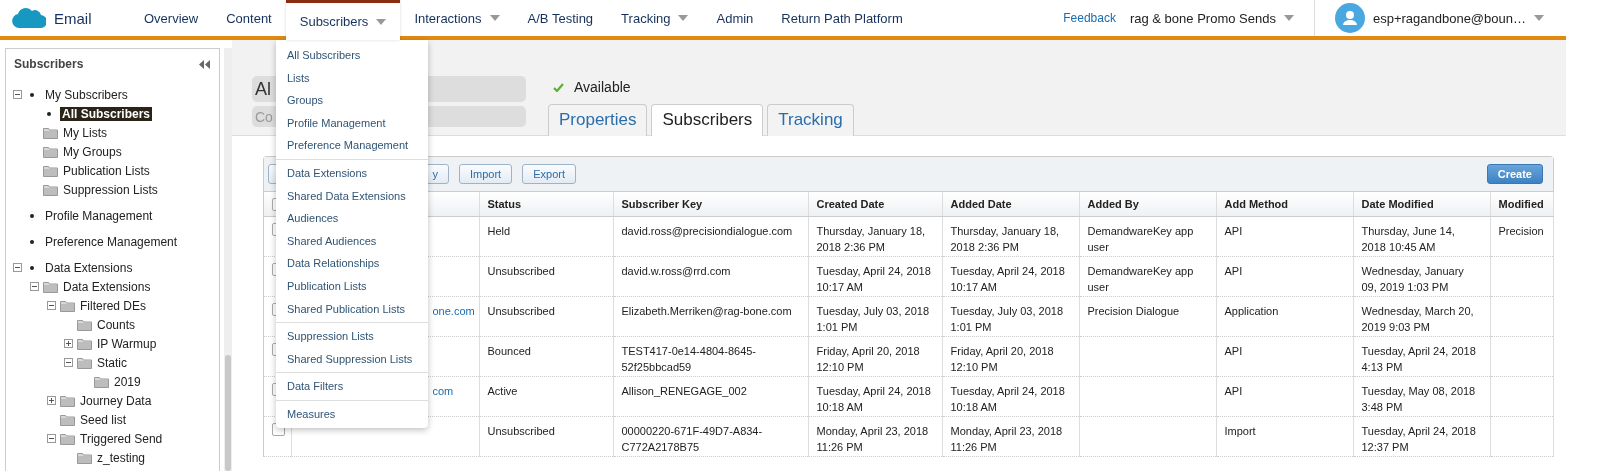 This screenshot has width=1600, height=471. I want to click on menu-item: Preference Management, so click(352, 145).